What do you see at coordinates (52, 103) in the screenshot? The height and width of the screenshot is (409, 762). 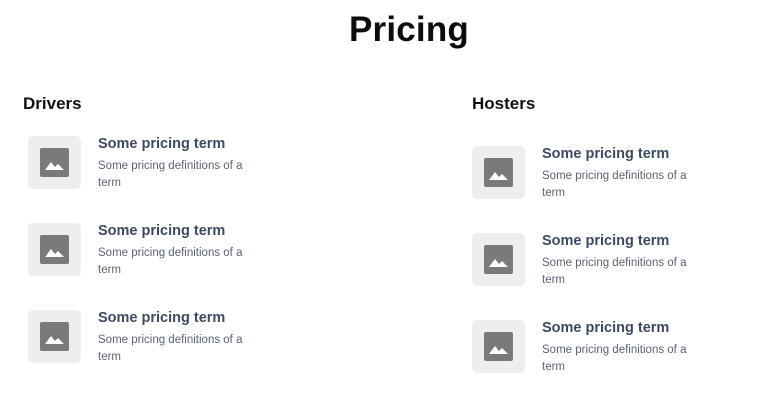 I see `drivers-heading: Drivers` at bounding box center [52, 103].